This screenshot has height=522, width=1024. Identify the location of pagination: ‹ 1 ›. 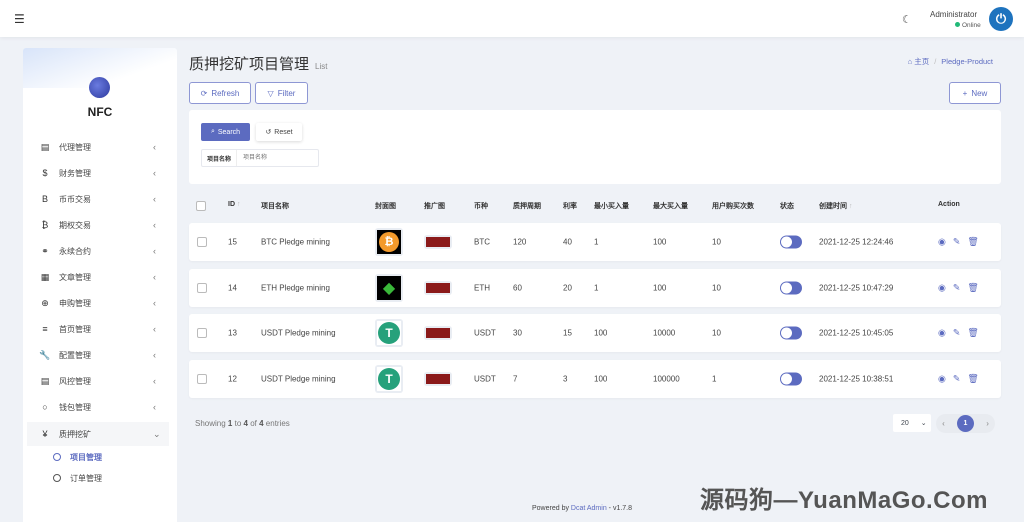
(965, 423).